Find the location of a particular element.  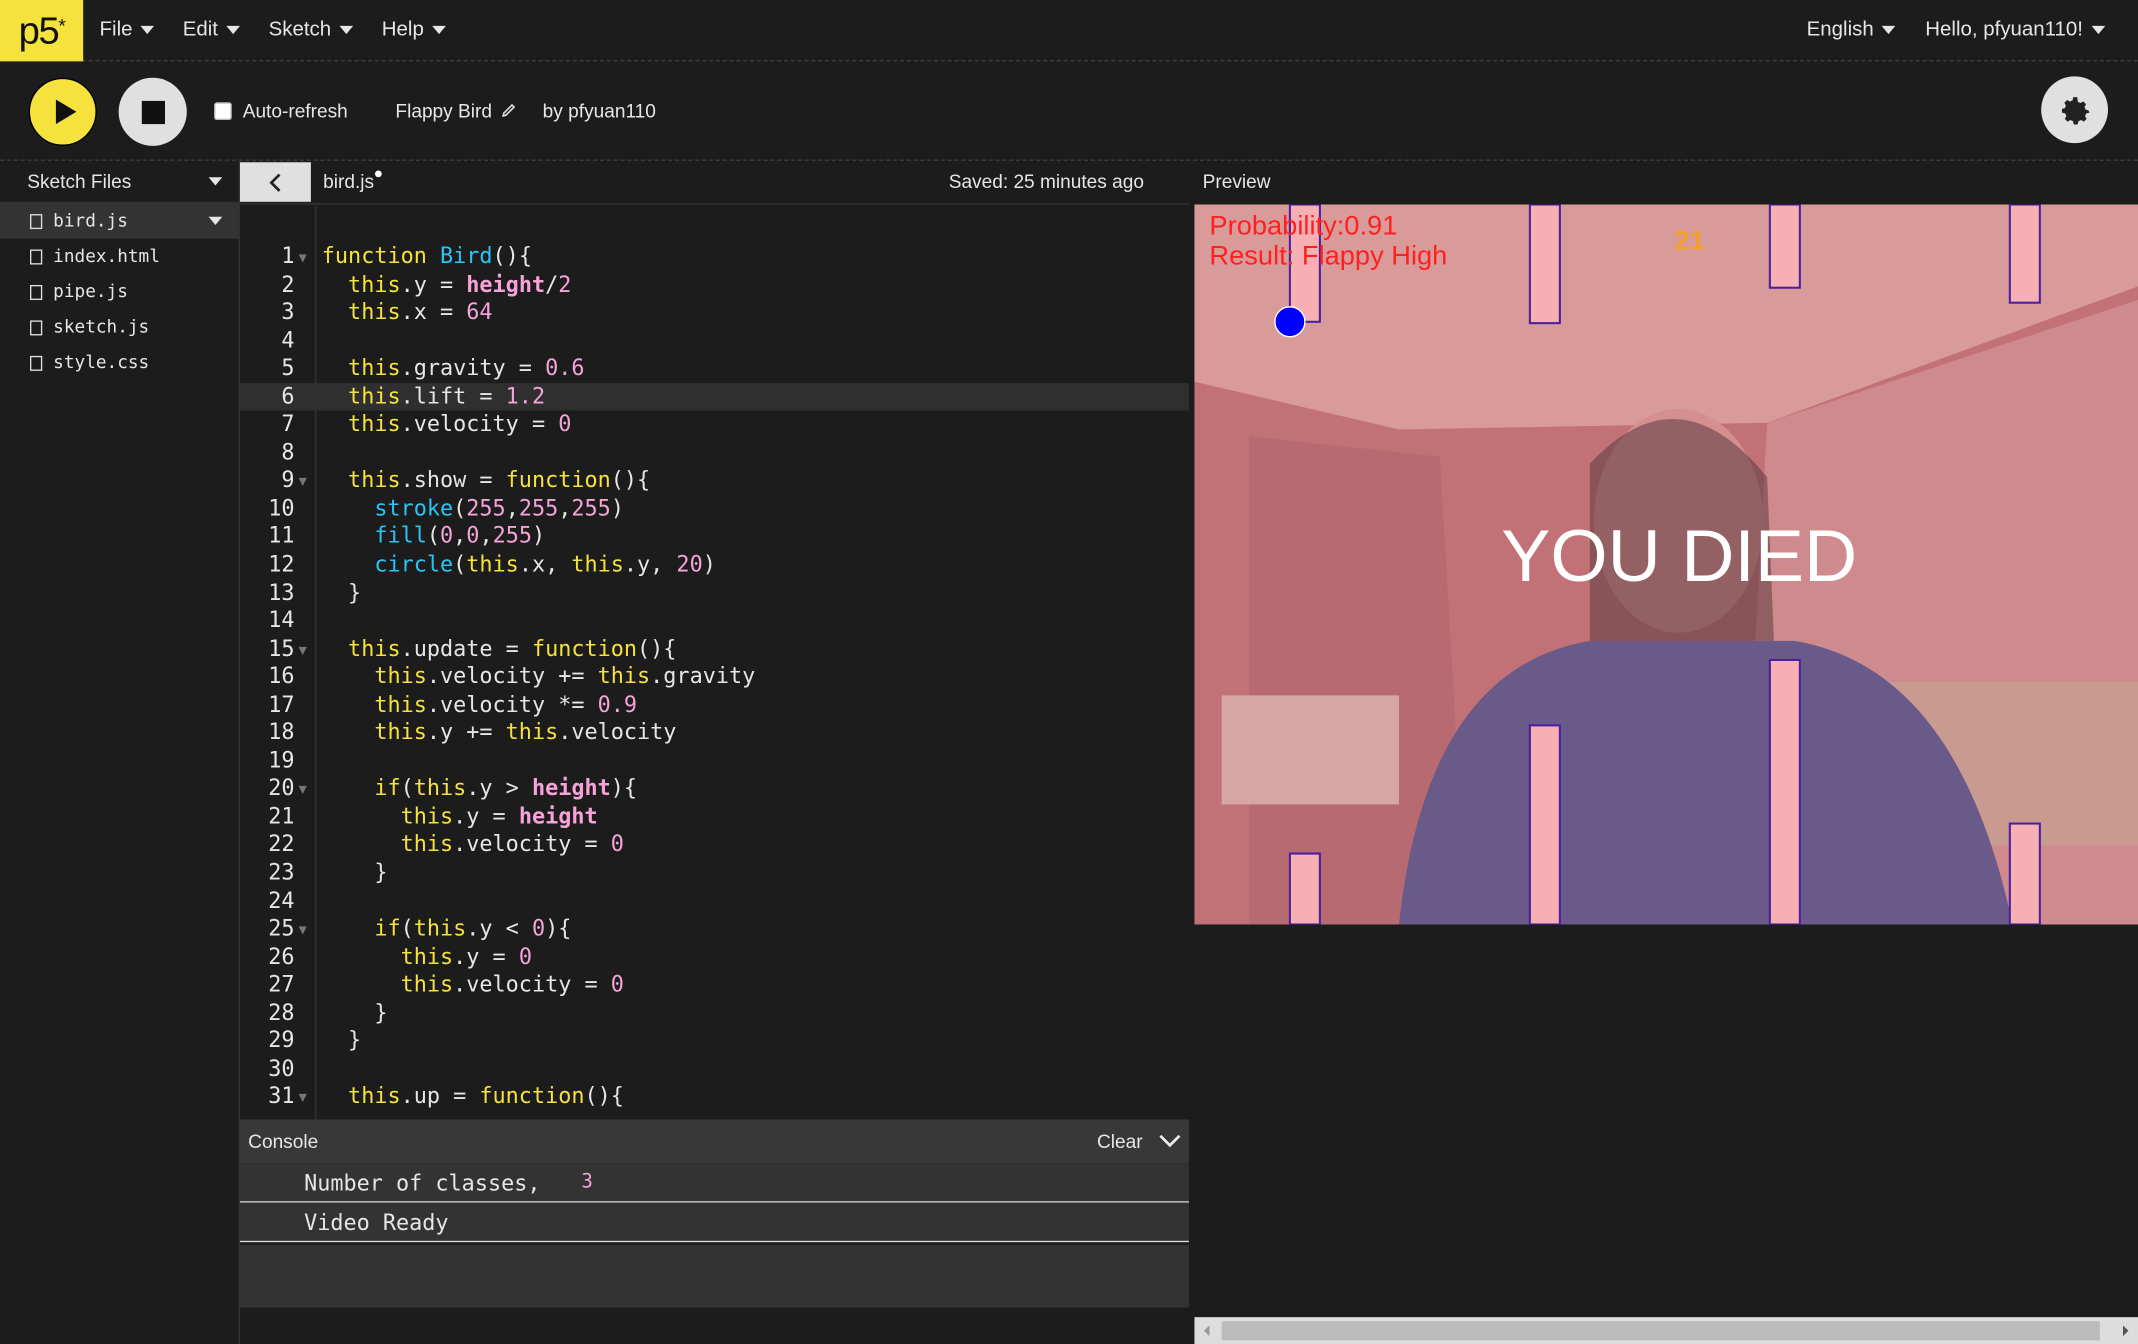

code-line: 23 } is located at coordinates (714, 873).